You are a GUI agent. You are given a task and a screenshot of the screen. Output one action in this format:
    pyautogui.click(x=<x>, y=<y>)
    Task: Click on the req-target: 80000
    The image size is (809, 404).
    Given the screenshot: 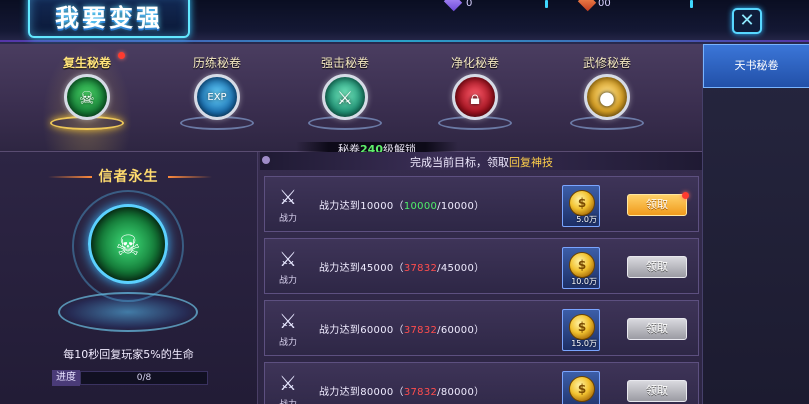 What is the action you would take?
    pyautogui.click(x=377, y=392)
    